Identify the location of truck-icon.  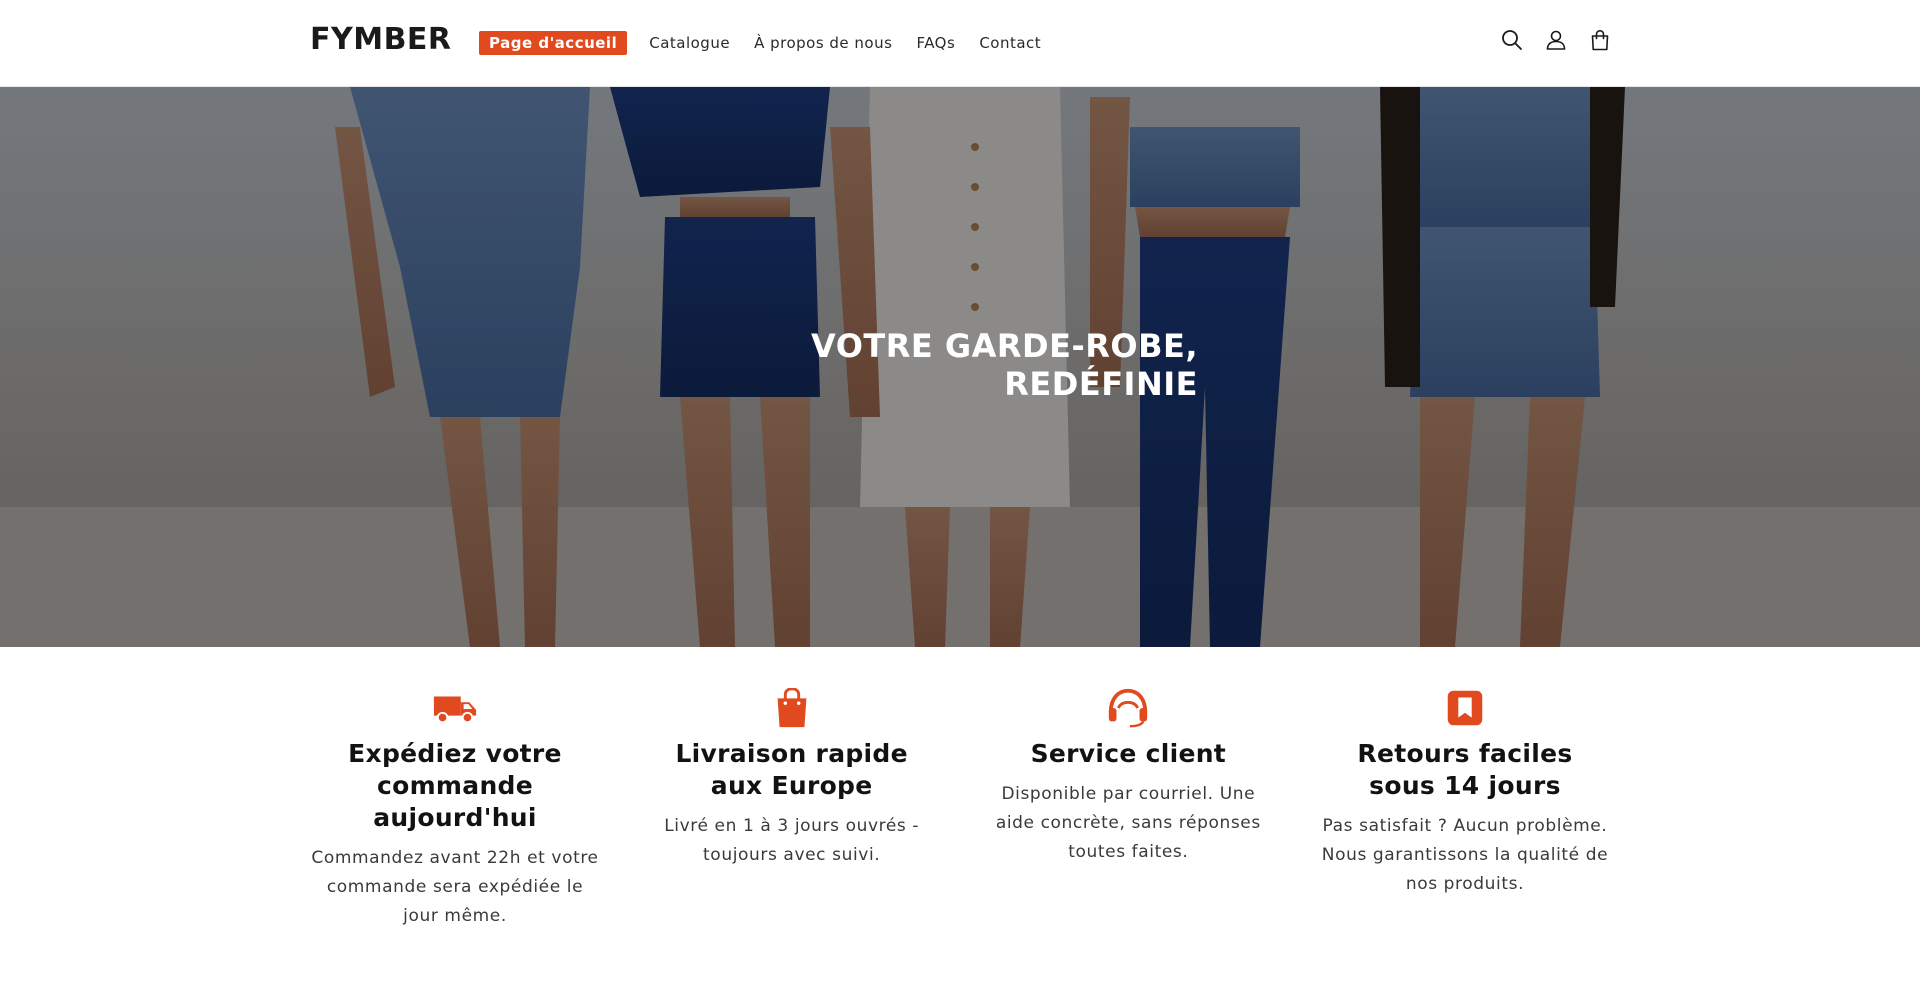
(455, 708).